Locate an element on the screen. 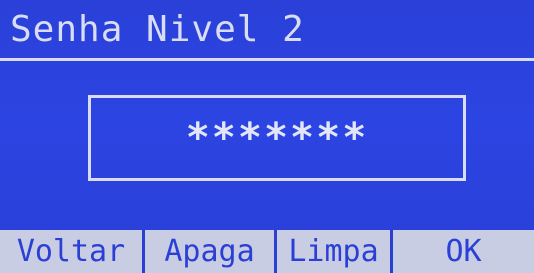  password-masked-value: ******* is located at coordinates (277, 138).